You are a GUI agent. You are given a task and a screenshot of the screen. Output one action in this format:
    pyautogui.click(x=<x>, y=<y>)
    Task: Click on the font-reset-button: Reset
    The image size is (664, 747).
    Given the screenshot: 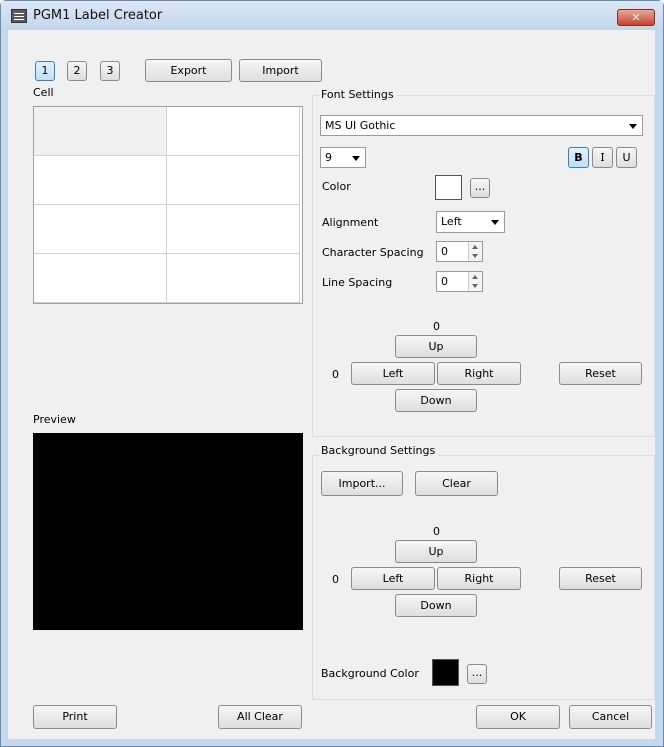 What is the action you would take?
    pyautogui.click(x=600, y=373)
    